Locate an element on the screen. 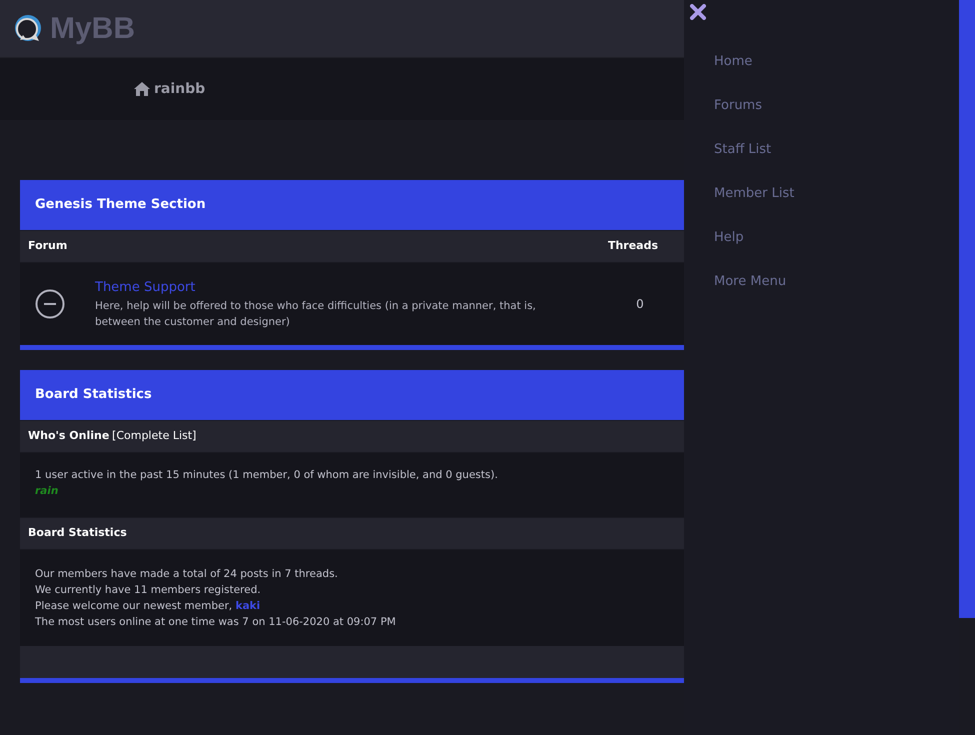  home-icon is located at coordinates (142, 89).